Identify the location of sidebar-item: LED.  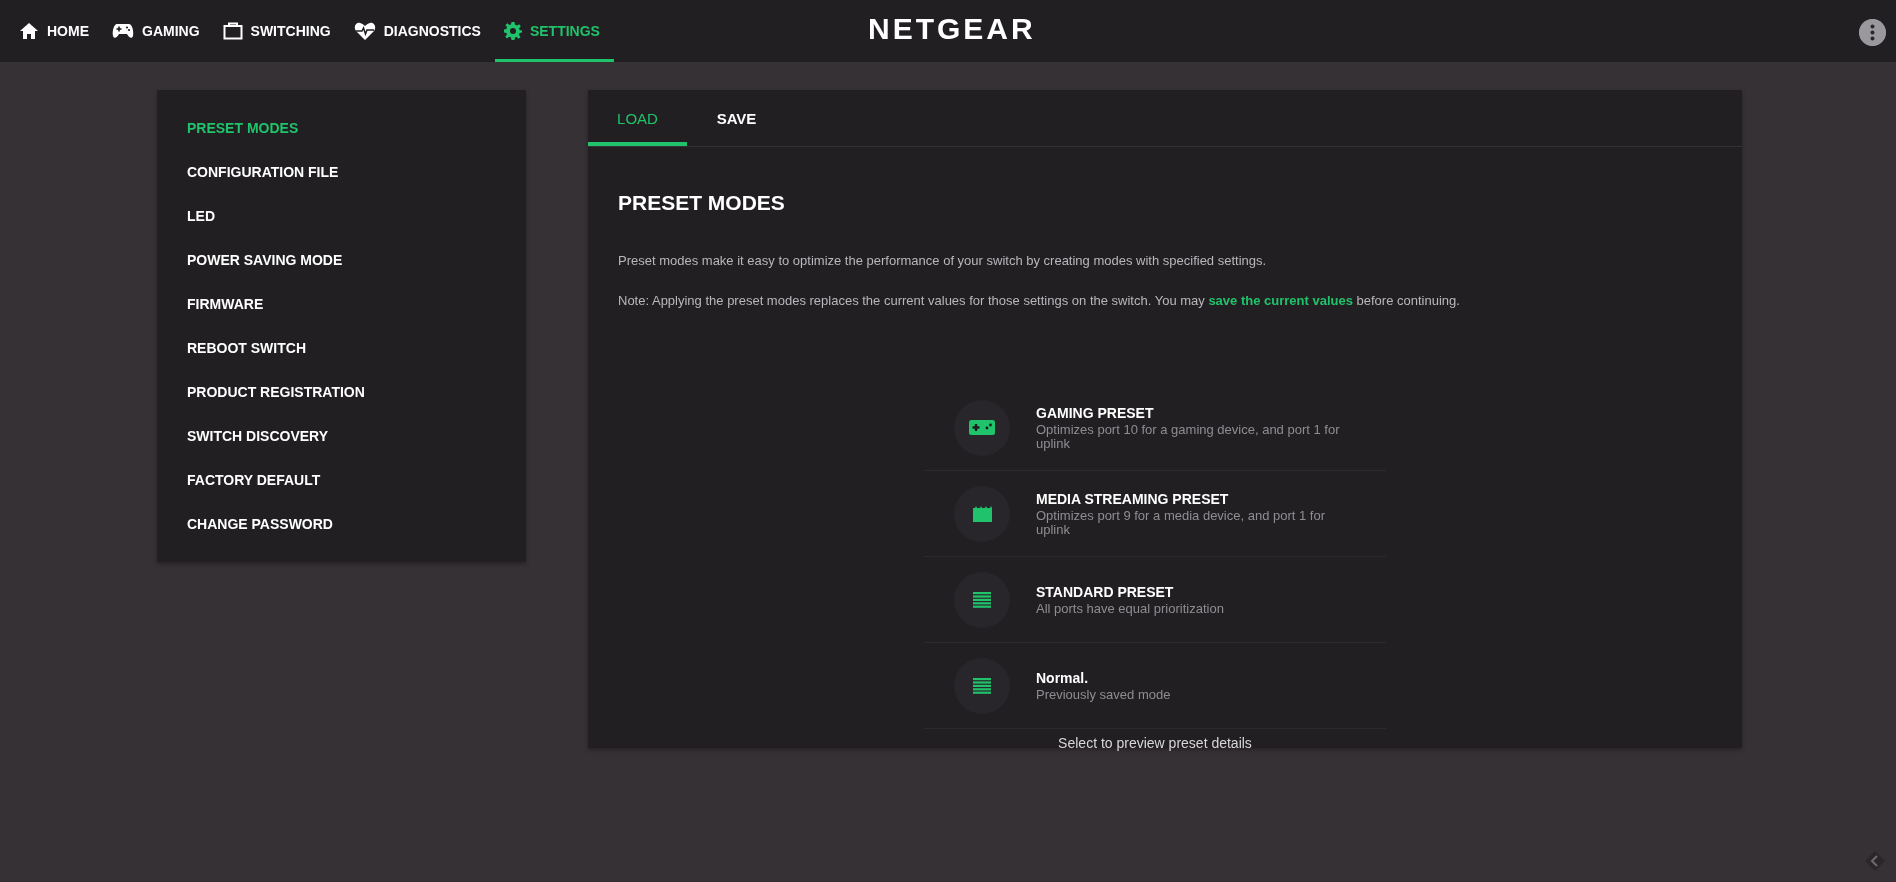
(341, 216).